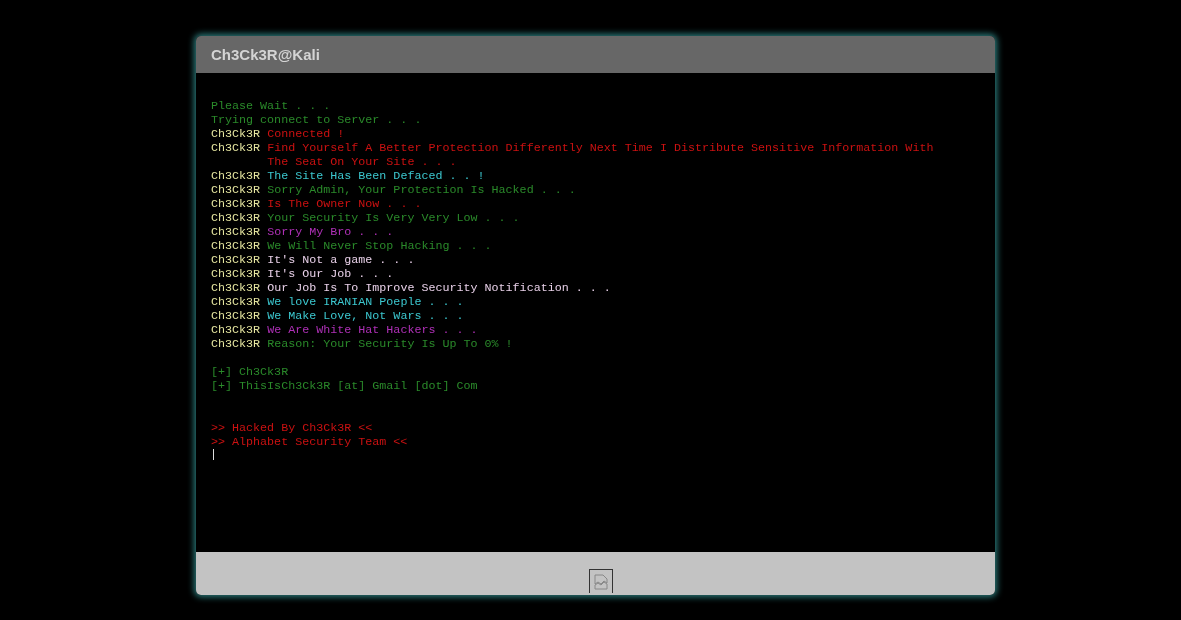  Describe the element at coordinates (344, 204) in the screenshot. I see `log-message: Is The Owner Now . . .` at that location.